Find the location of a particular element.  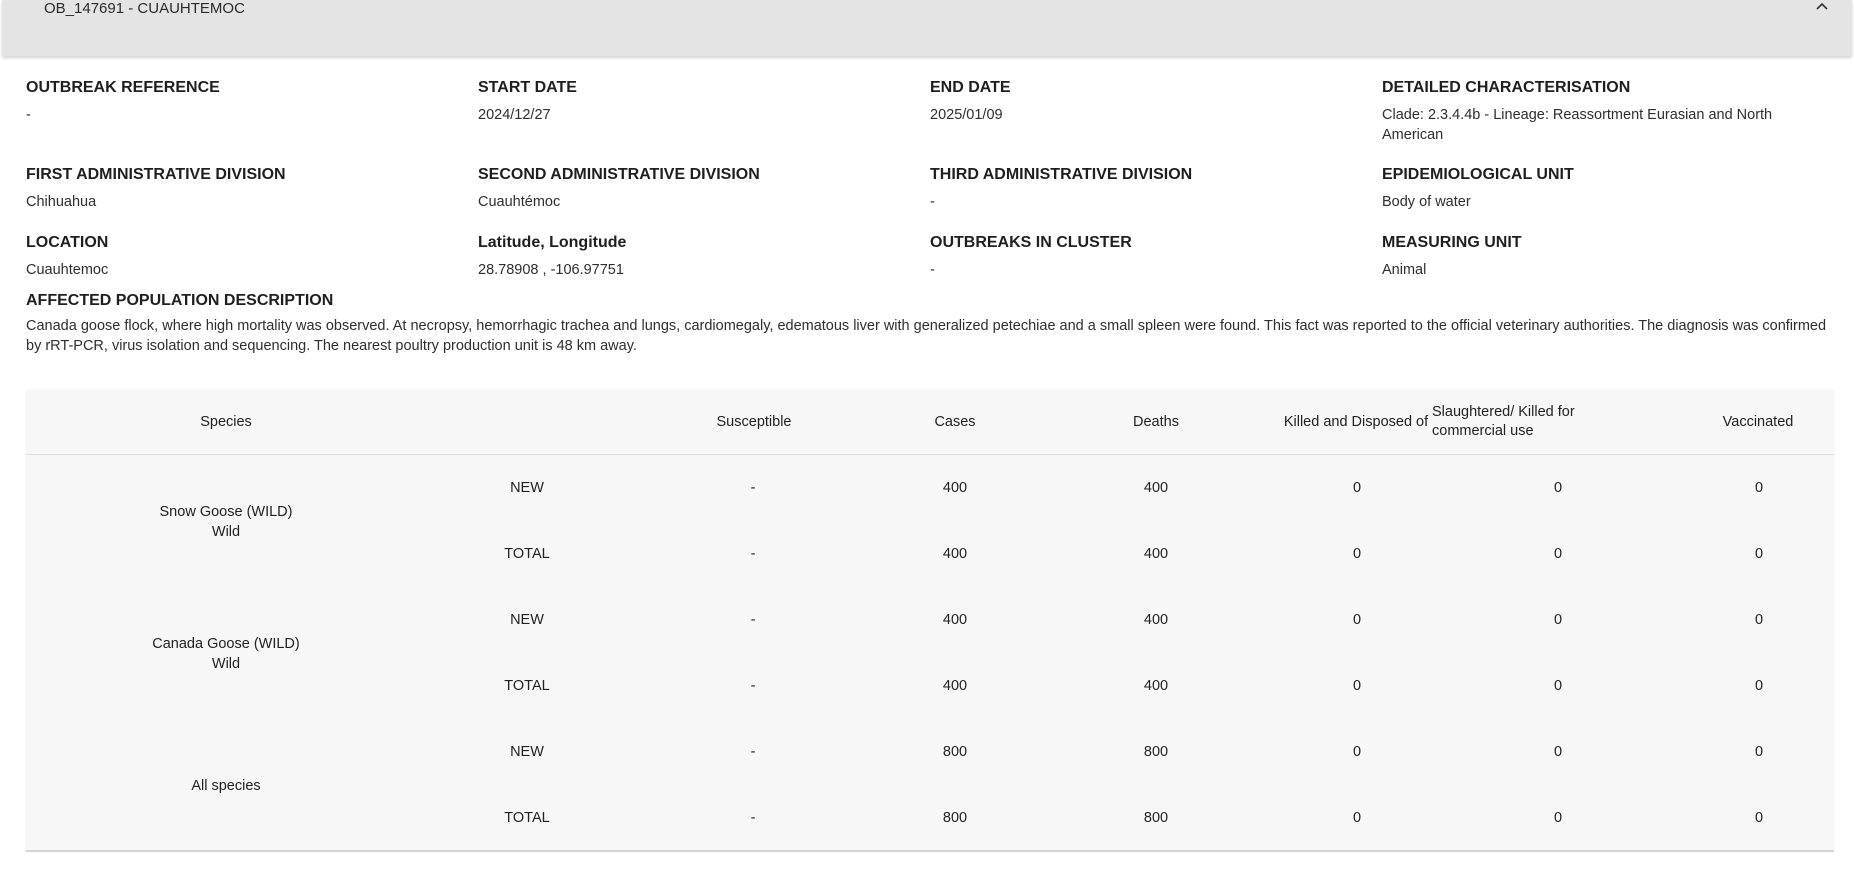

field-value: 2024/12/27 is located at coordinates (514, 115).